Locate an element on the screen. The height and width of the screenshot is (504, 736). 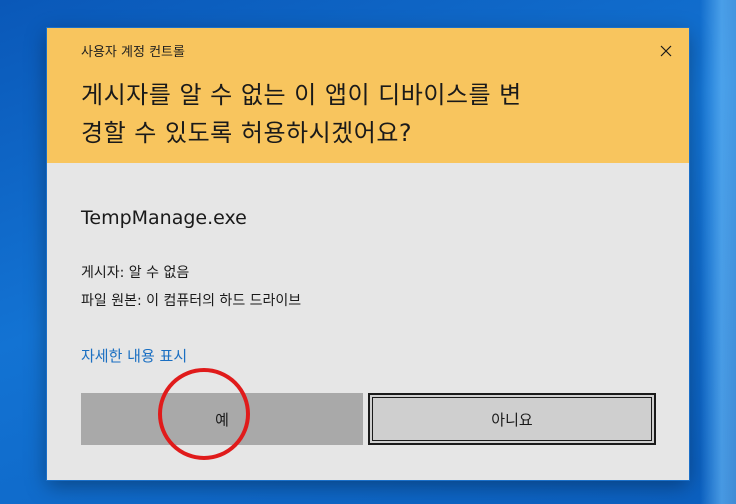
close-button is located at coordinates (666, 51).